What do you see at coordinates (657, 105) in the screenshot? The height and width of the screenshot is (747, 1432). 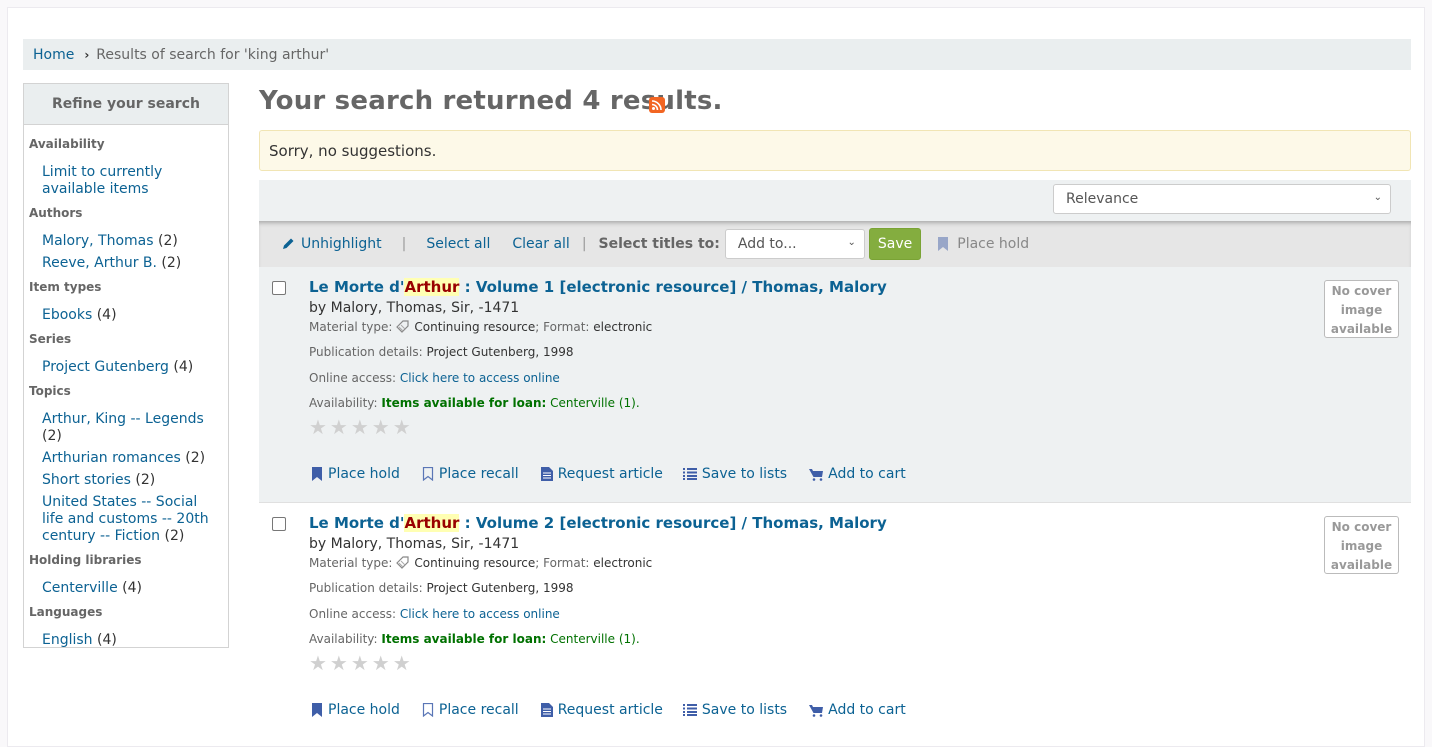 I see `rss-feed-icon` at bounding box center [657, 105].